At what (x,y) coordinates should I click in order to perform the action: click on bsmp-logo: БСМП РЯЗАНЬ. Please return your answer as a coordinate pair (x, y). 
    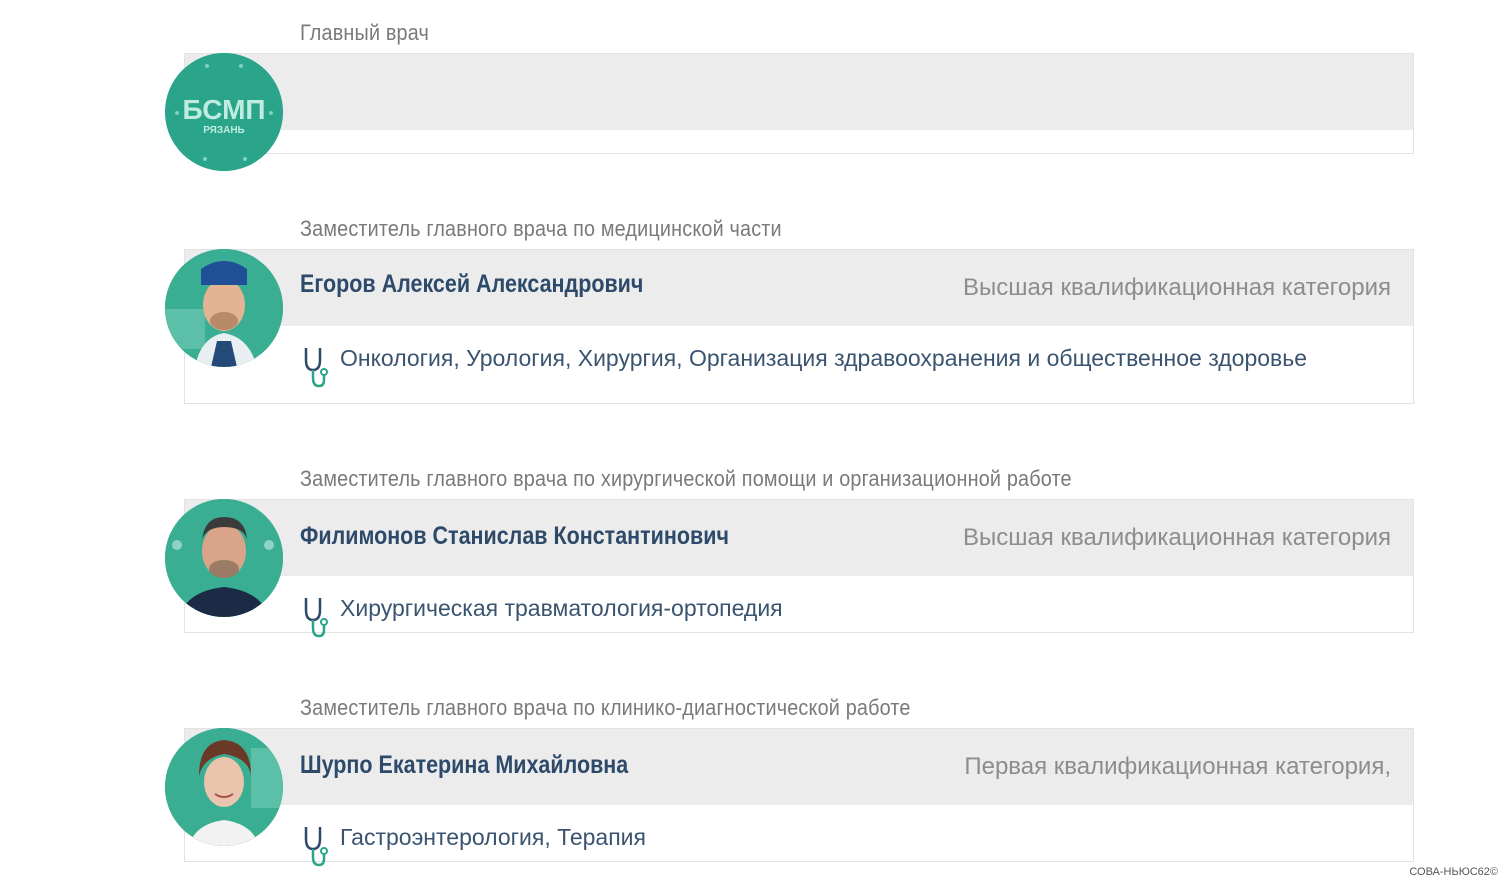
    Looking at the image, I should click on (224, 112).